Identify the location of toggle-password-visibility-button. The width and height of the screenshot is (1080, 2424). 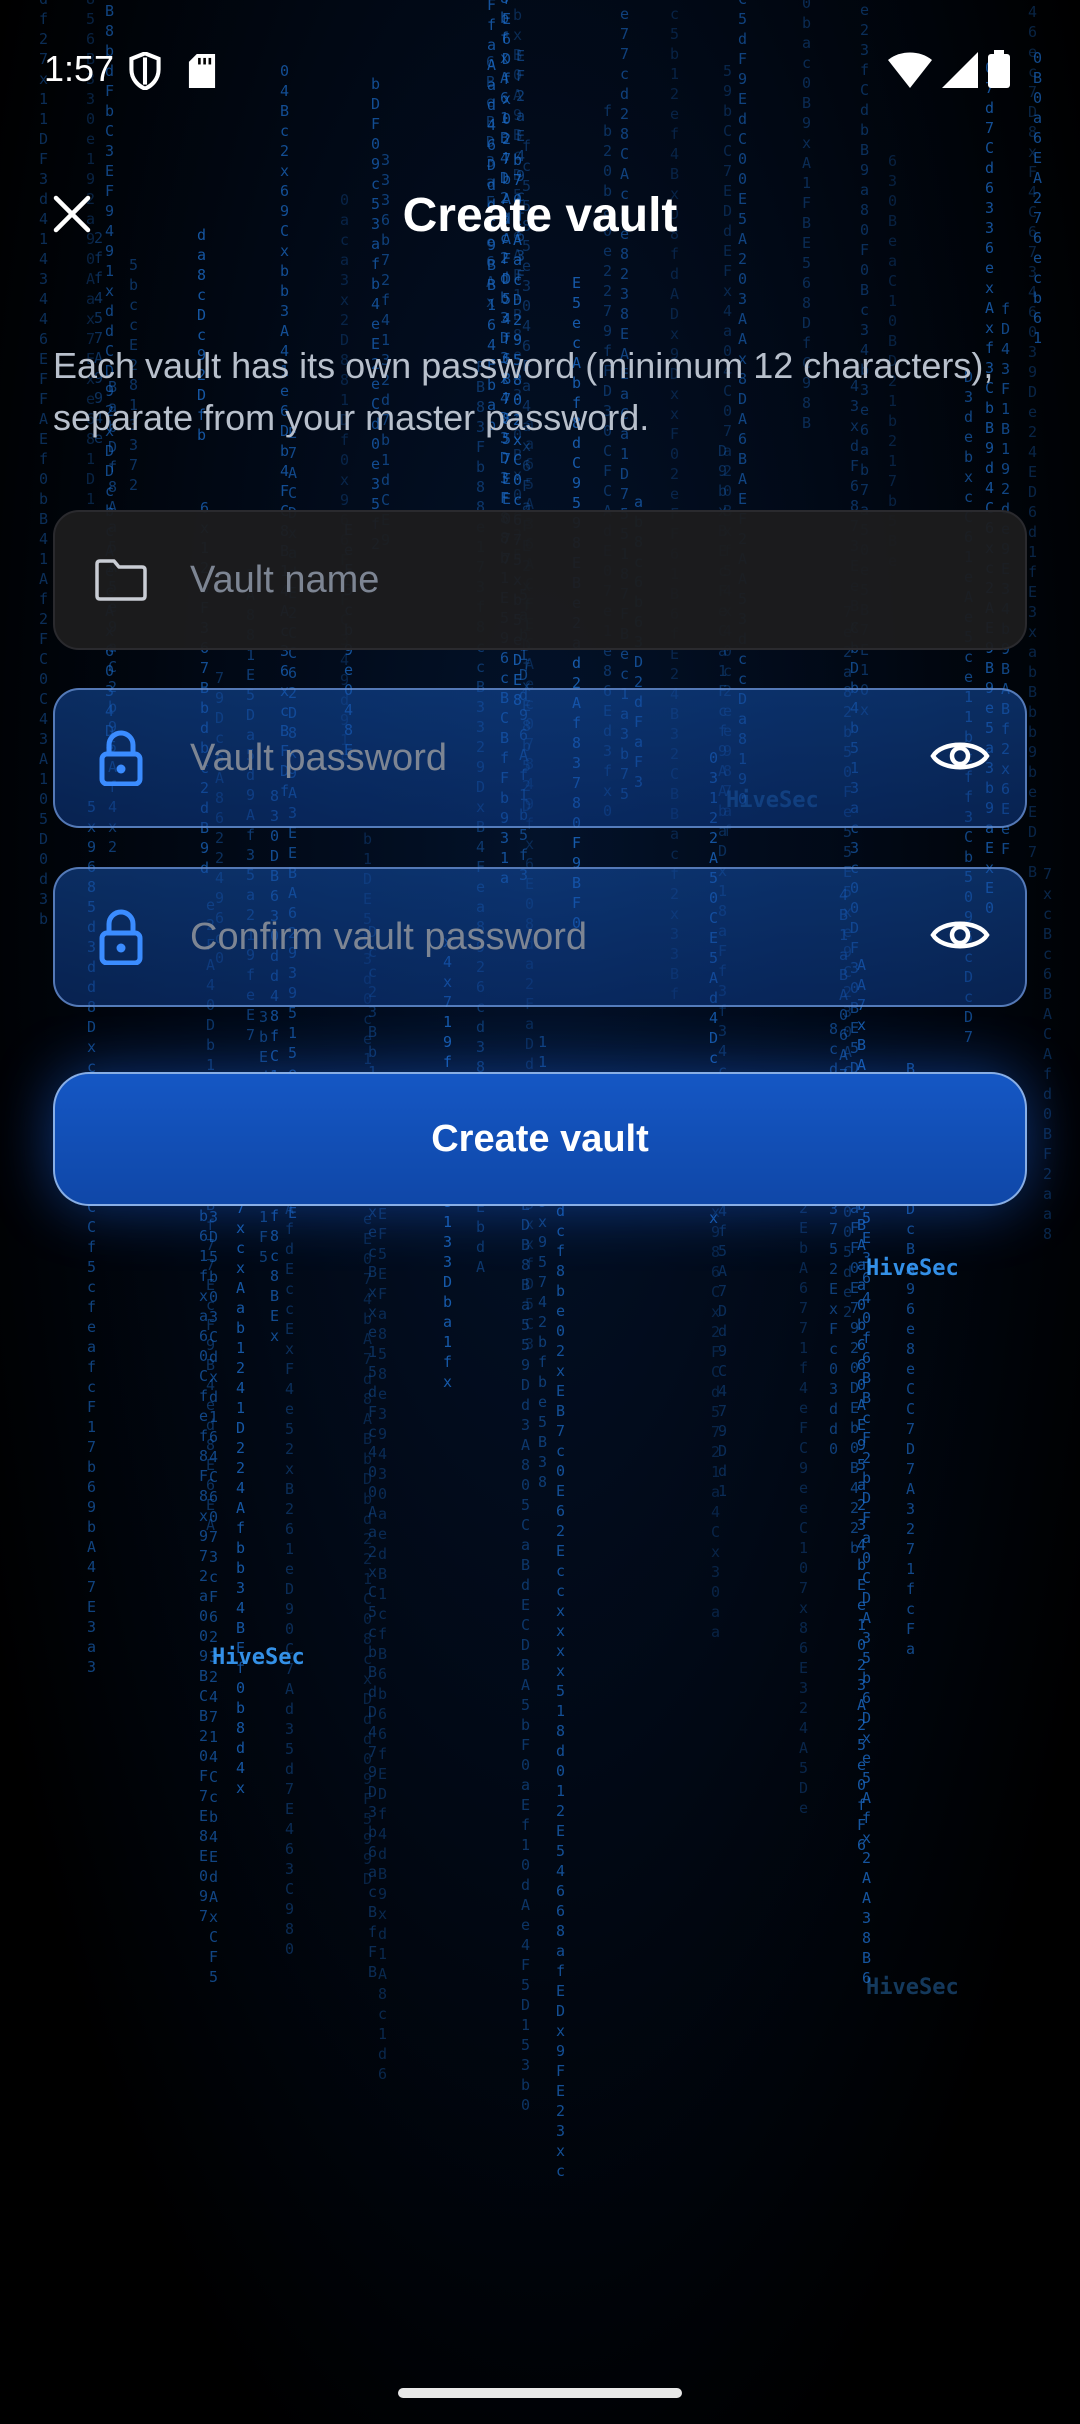
(960, 758).